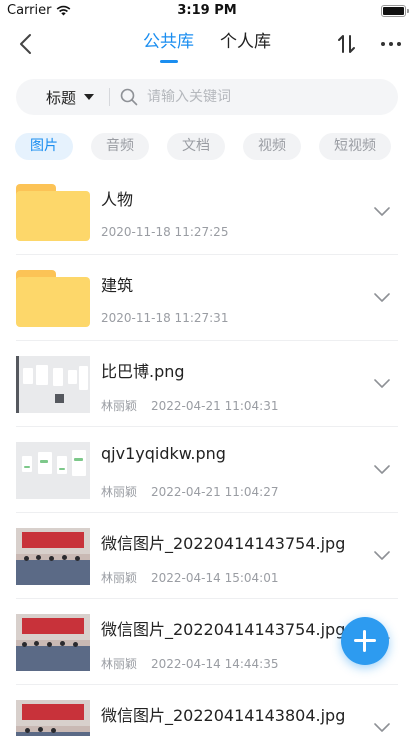 The width and height of the screenshot is (414, 736). I want to click on tab-personal-library: 个人库, so click(245, 44).